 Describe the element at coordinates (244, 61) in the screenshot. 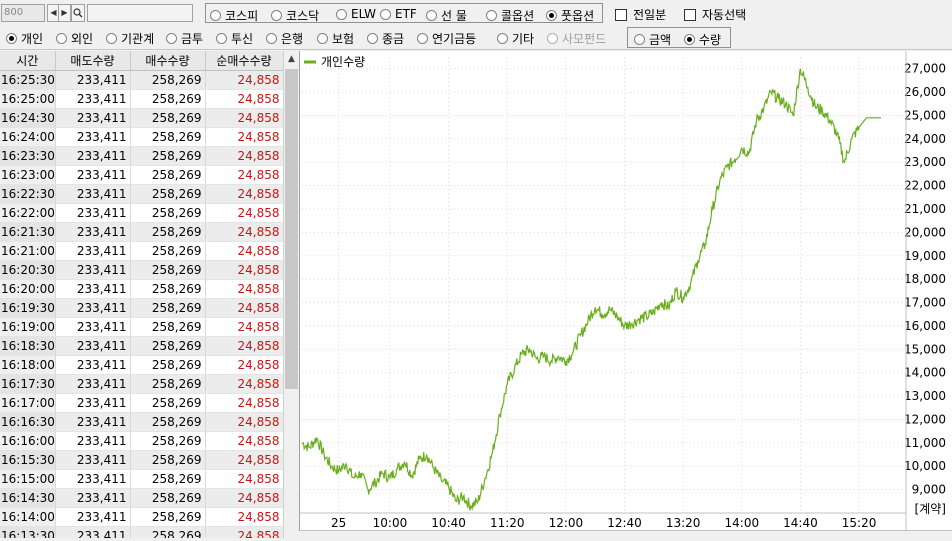

I see `col-header-net-qty: 순매수수량` at that location.